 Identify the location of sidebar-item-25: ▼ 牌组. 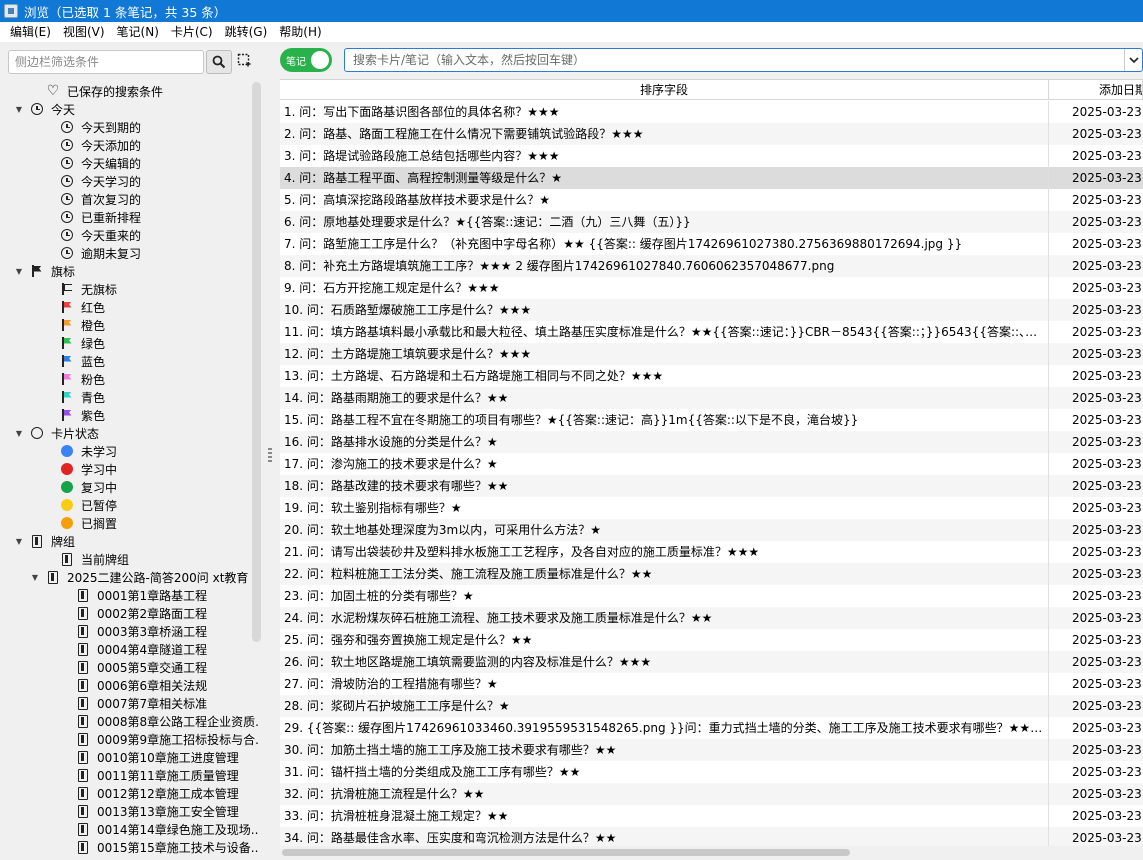
(44, 541).